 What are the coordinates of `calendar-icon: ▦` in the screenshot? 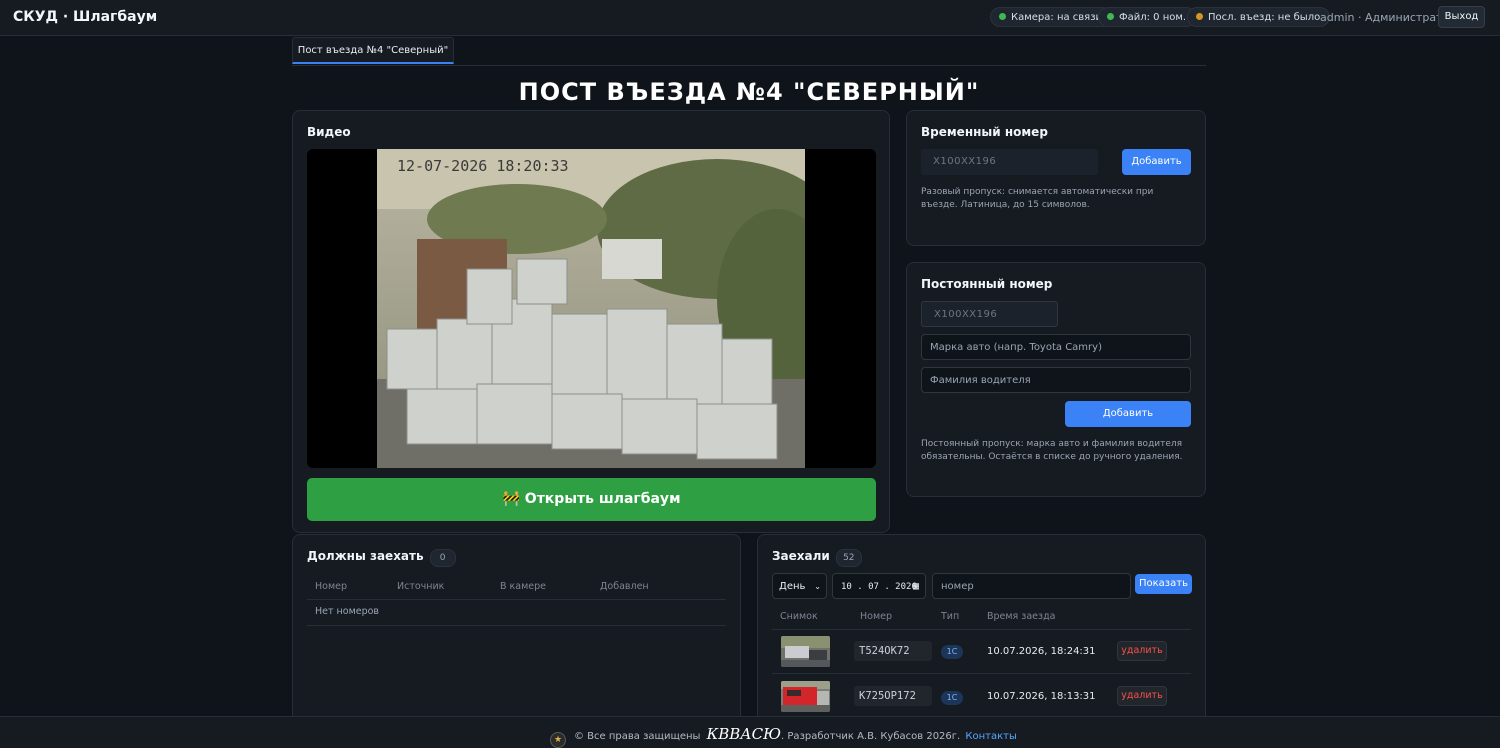 It's located at (915, 586).